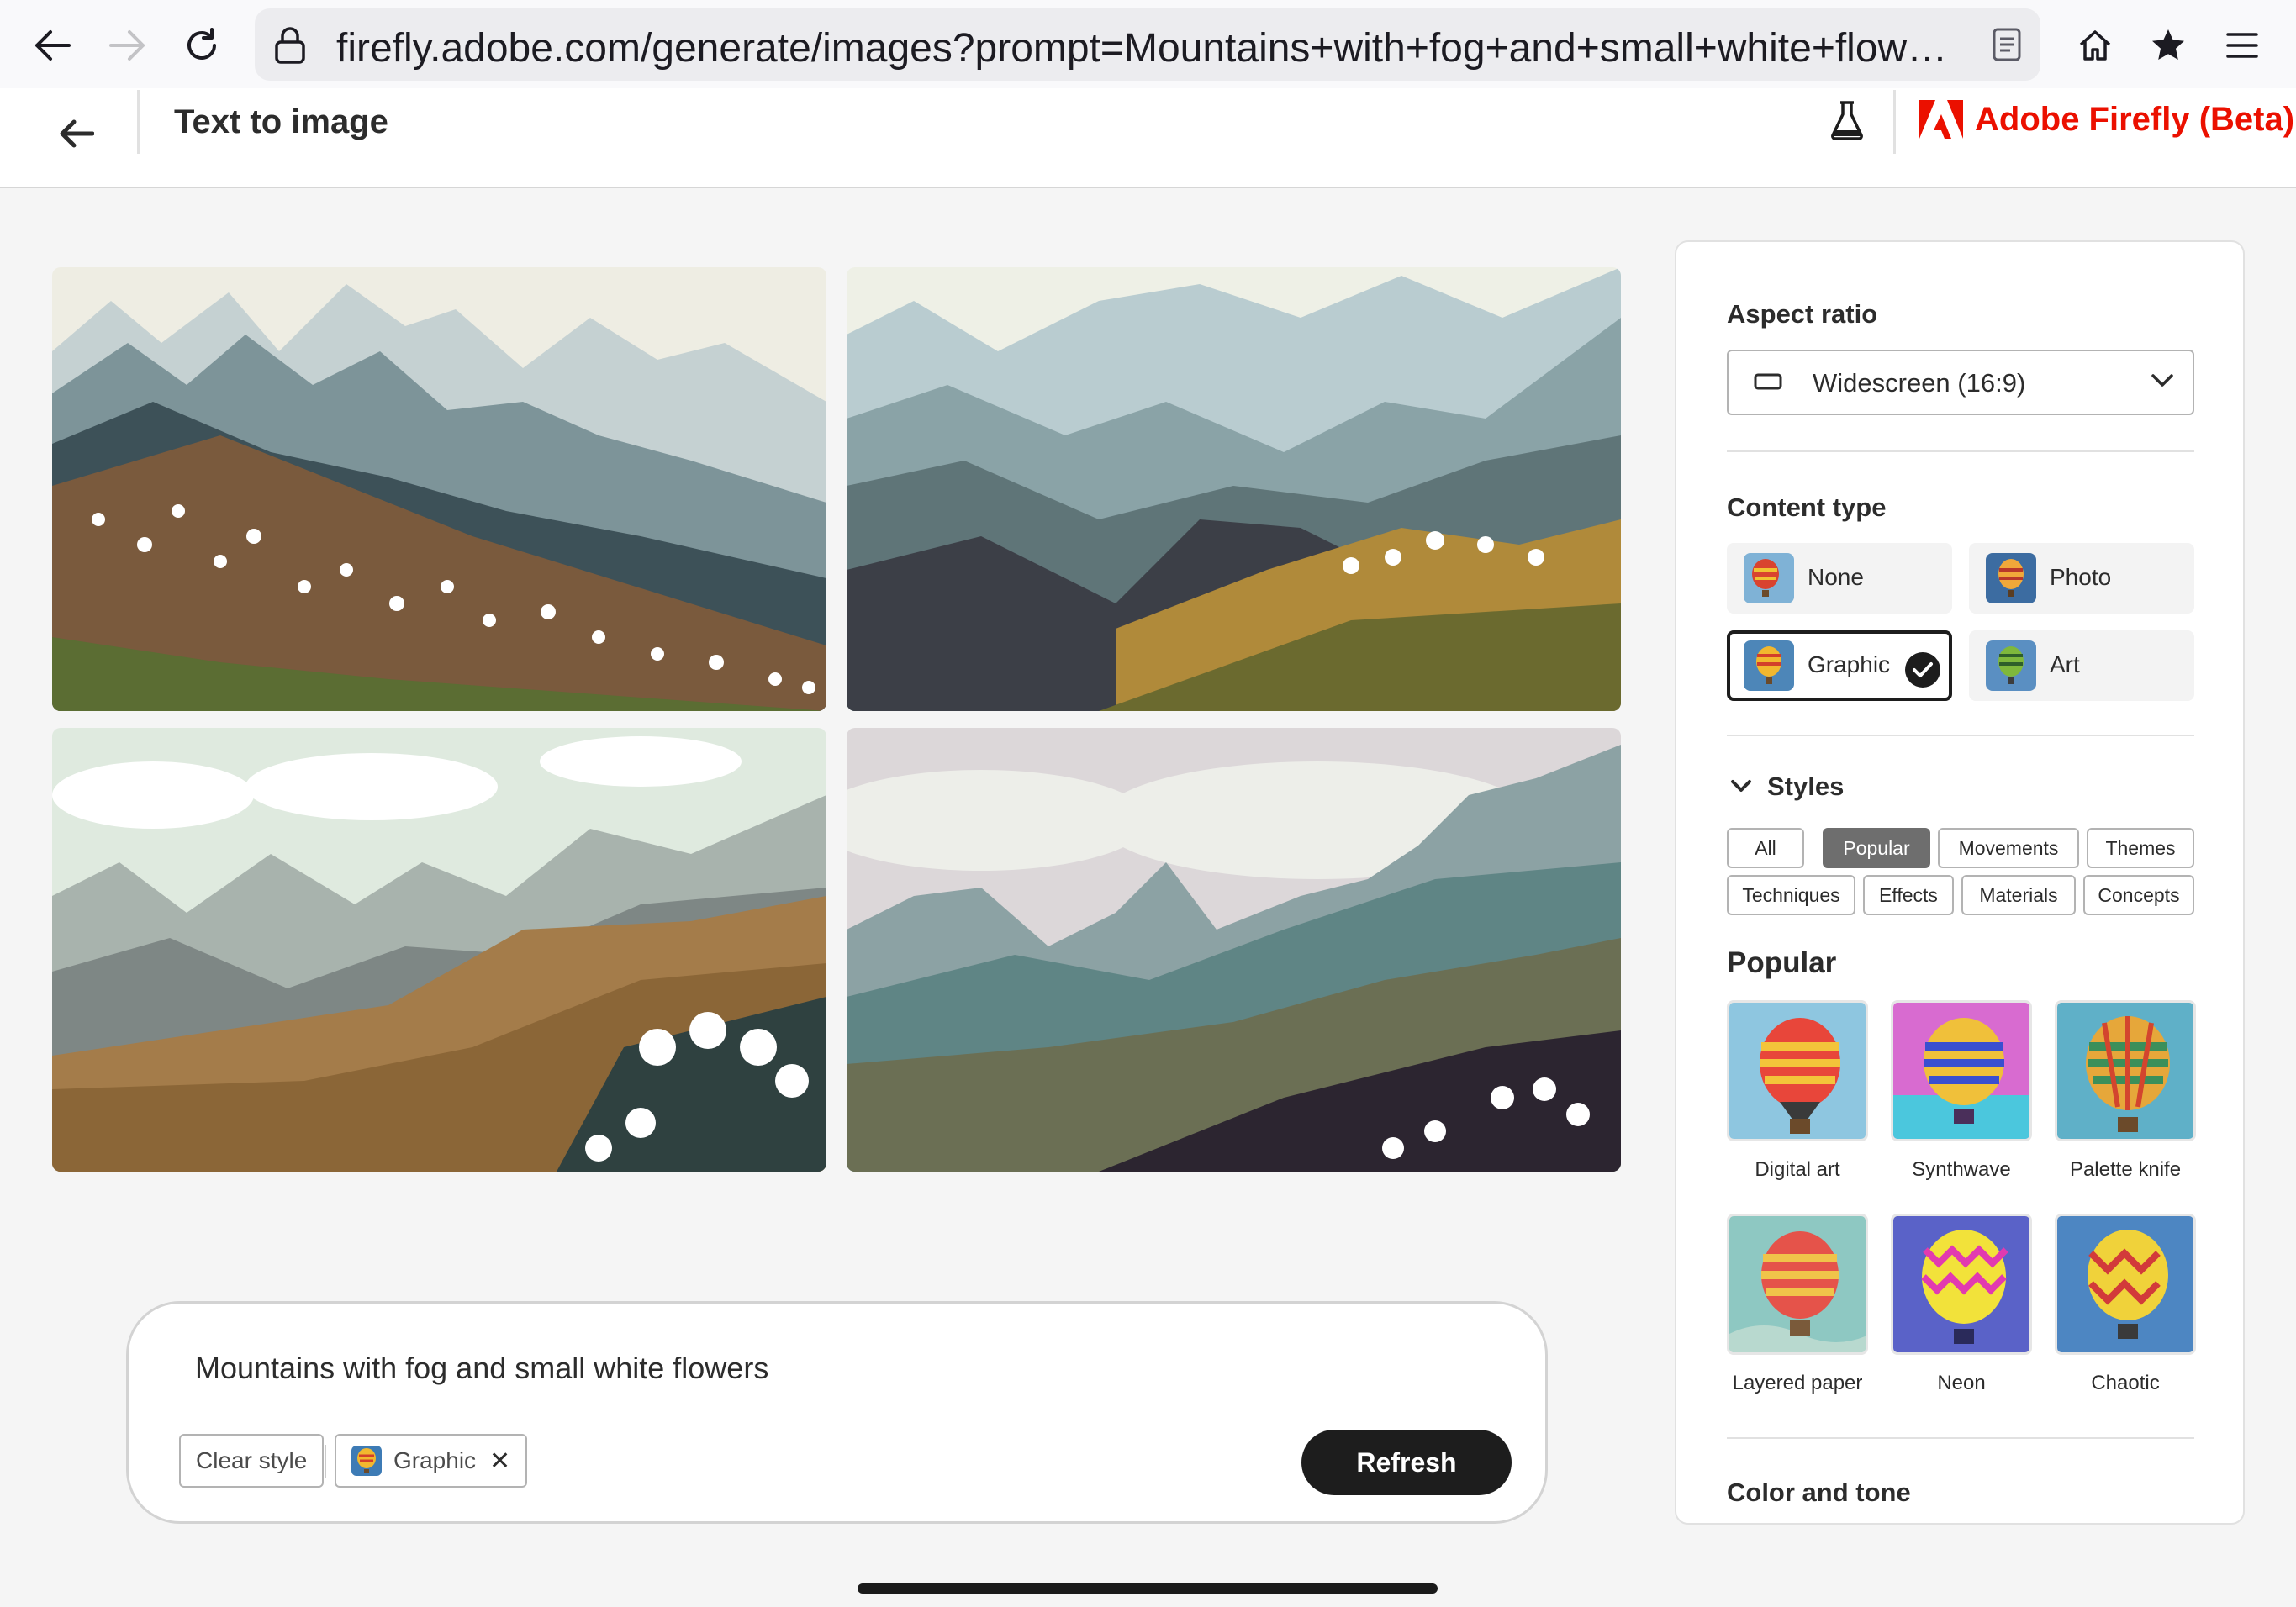  I want to click on remove-style-icon: ✕, so click(500, 1461).